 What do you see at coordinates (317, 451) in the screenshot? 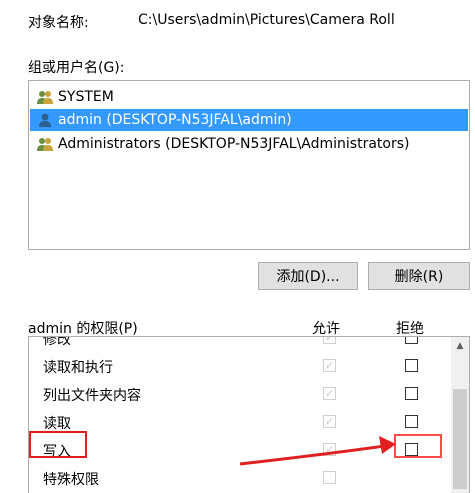
I see `annotation-arrow-icon` at bounding box center [317, 451].